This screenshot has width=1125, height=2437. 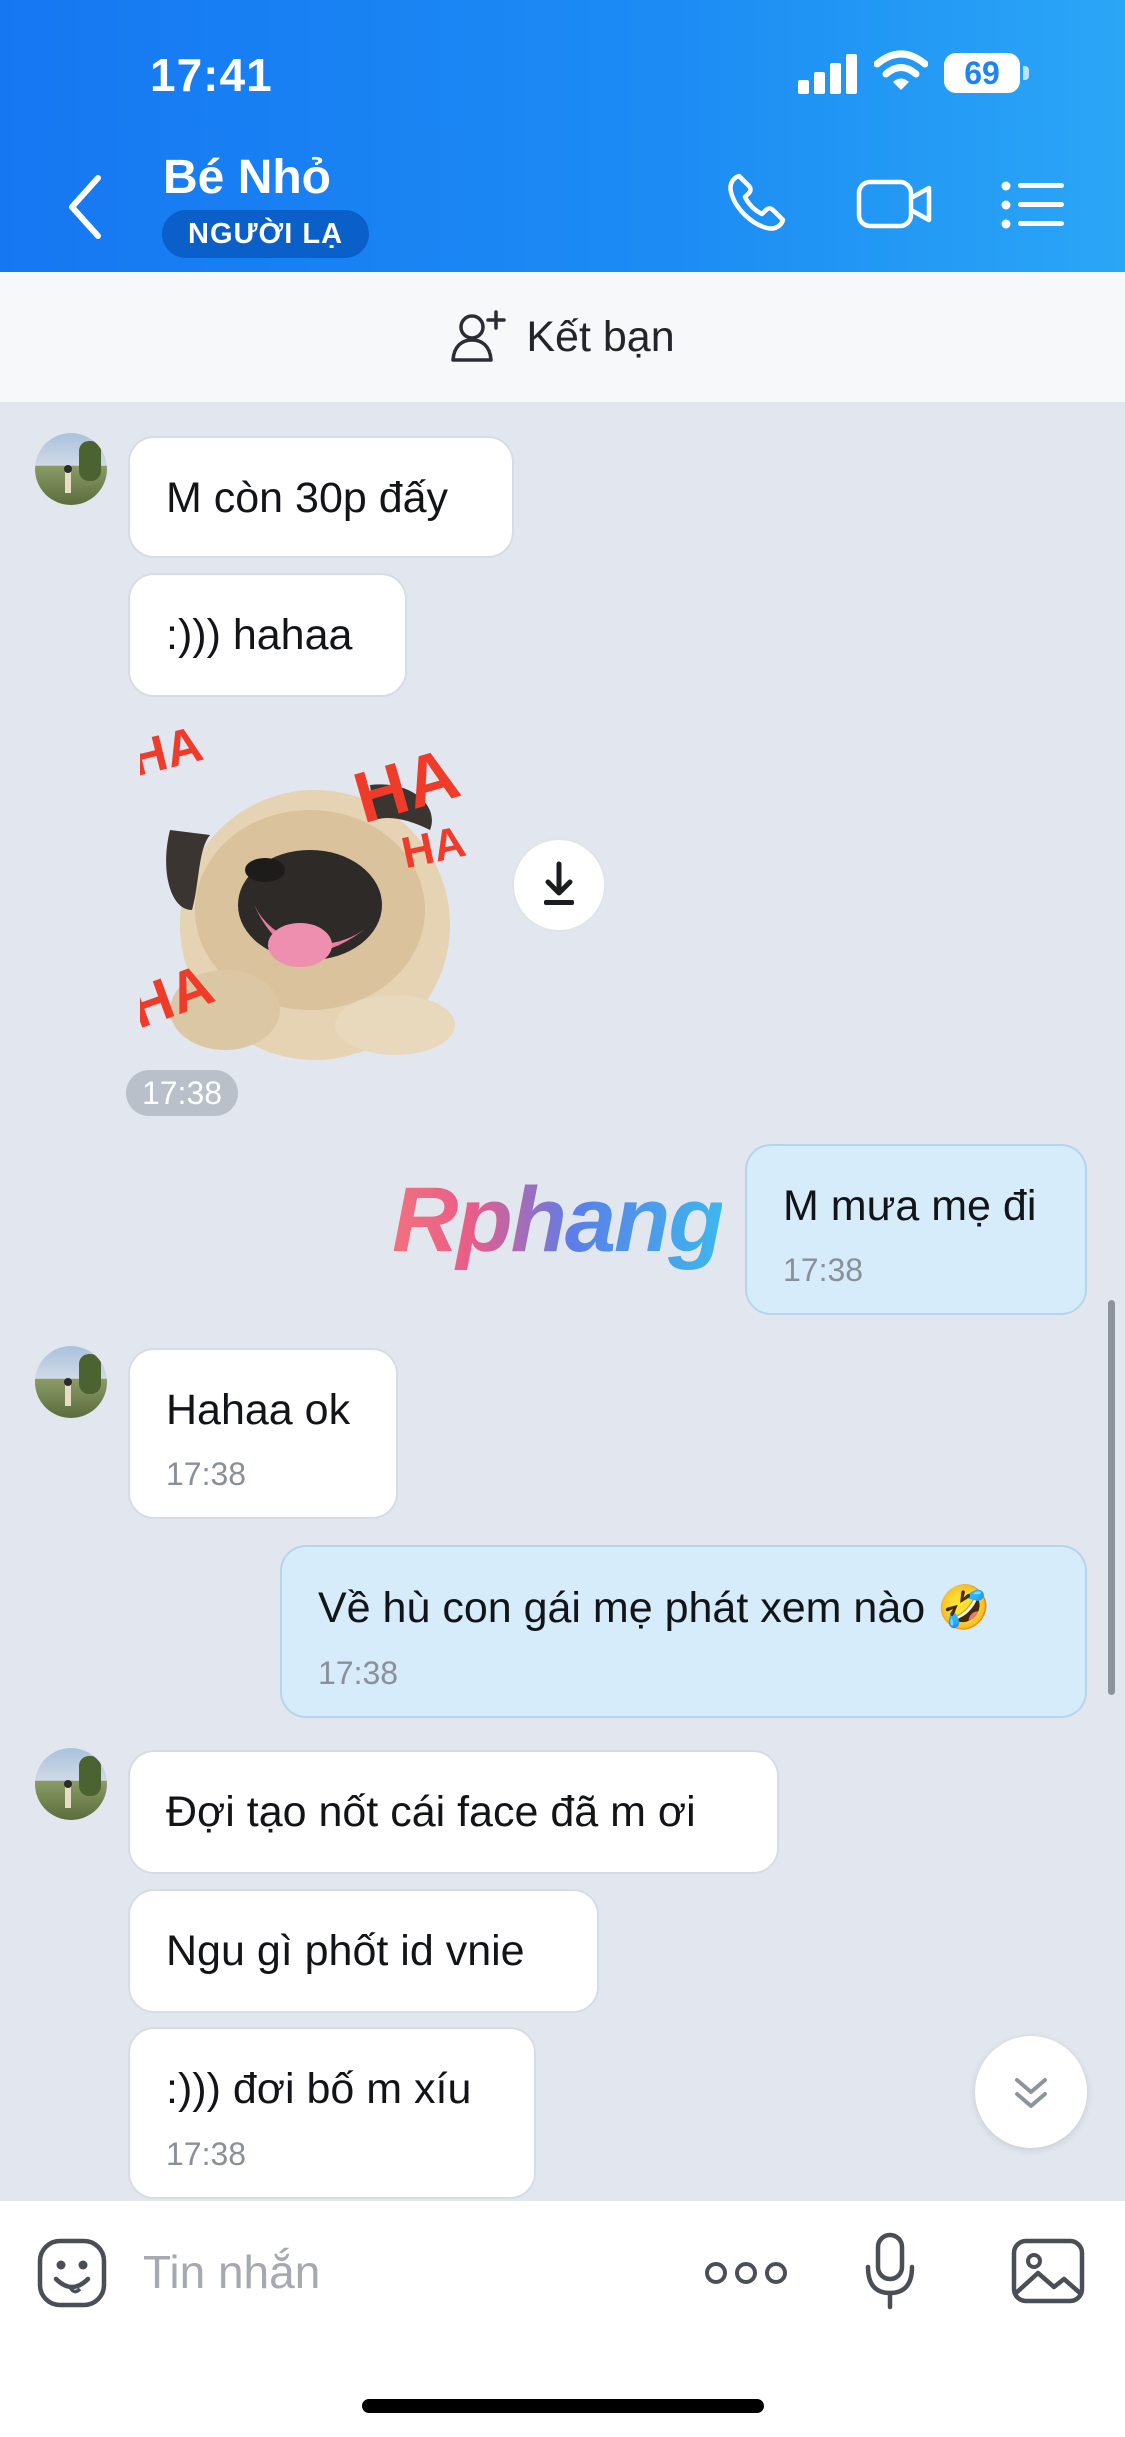 I want to click on message-text: Đợi tạo nốt cái face đã m ơi, so click(x=431, y=1812).